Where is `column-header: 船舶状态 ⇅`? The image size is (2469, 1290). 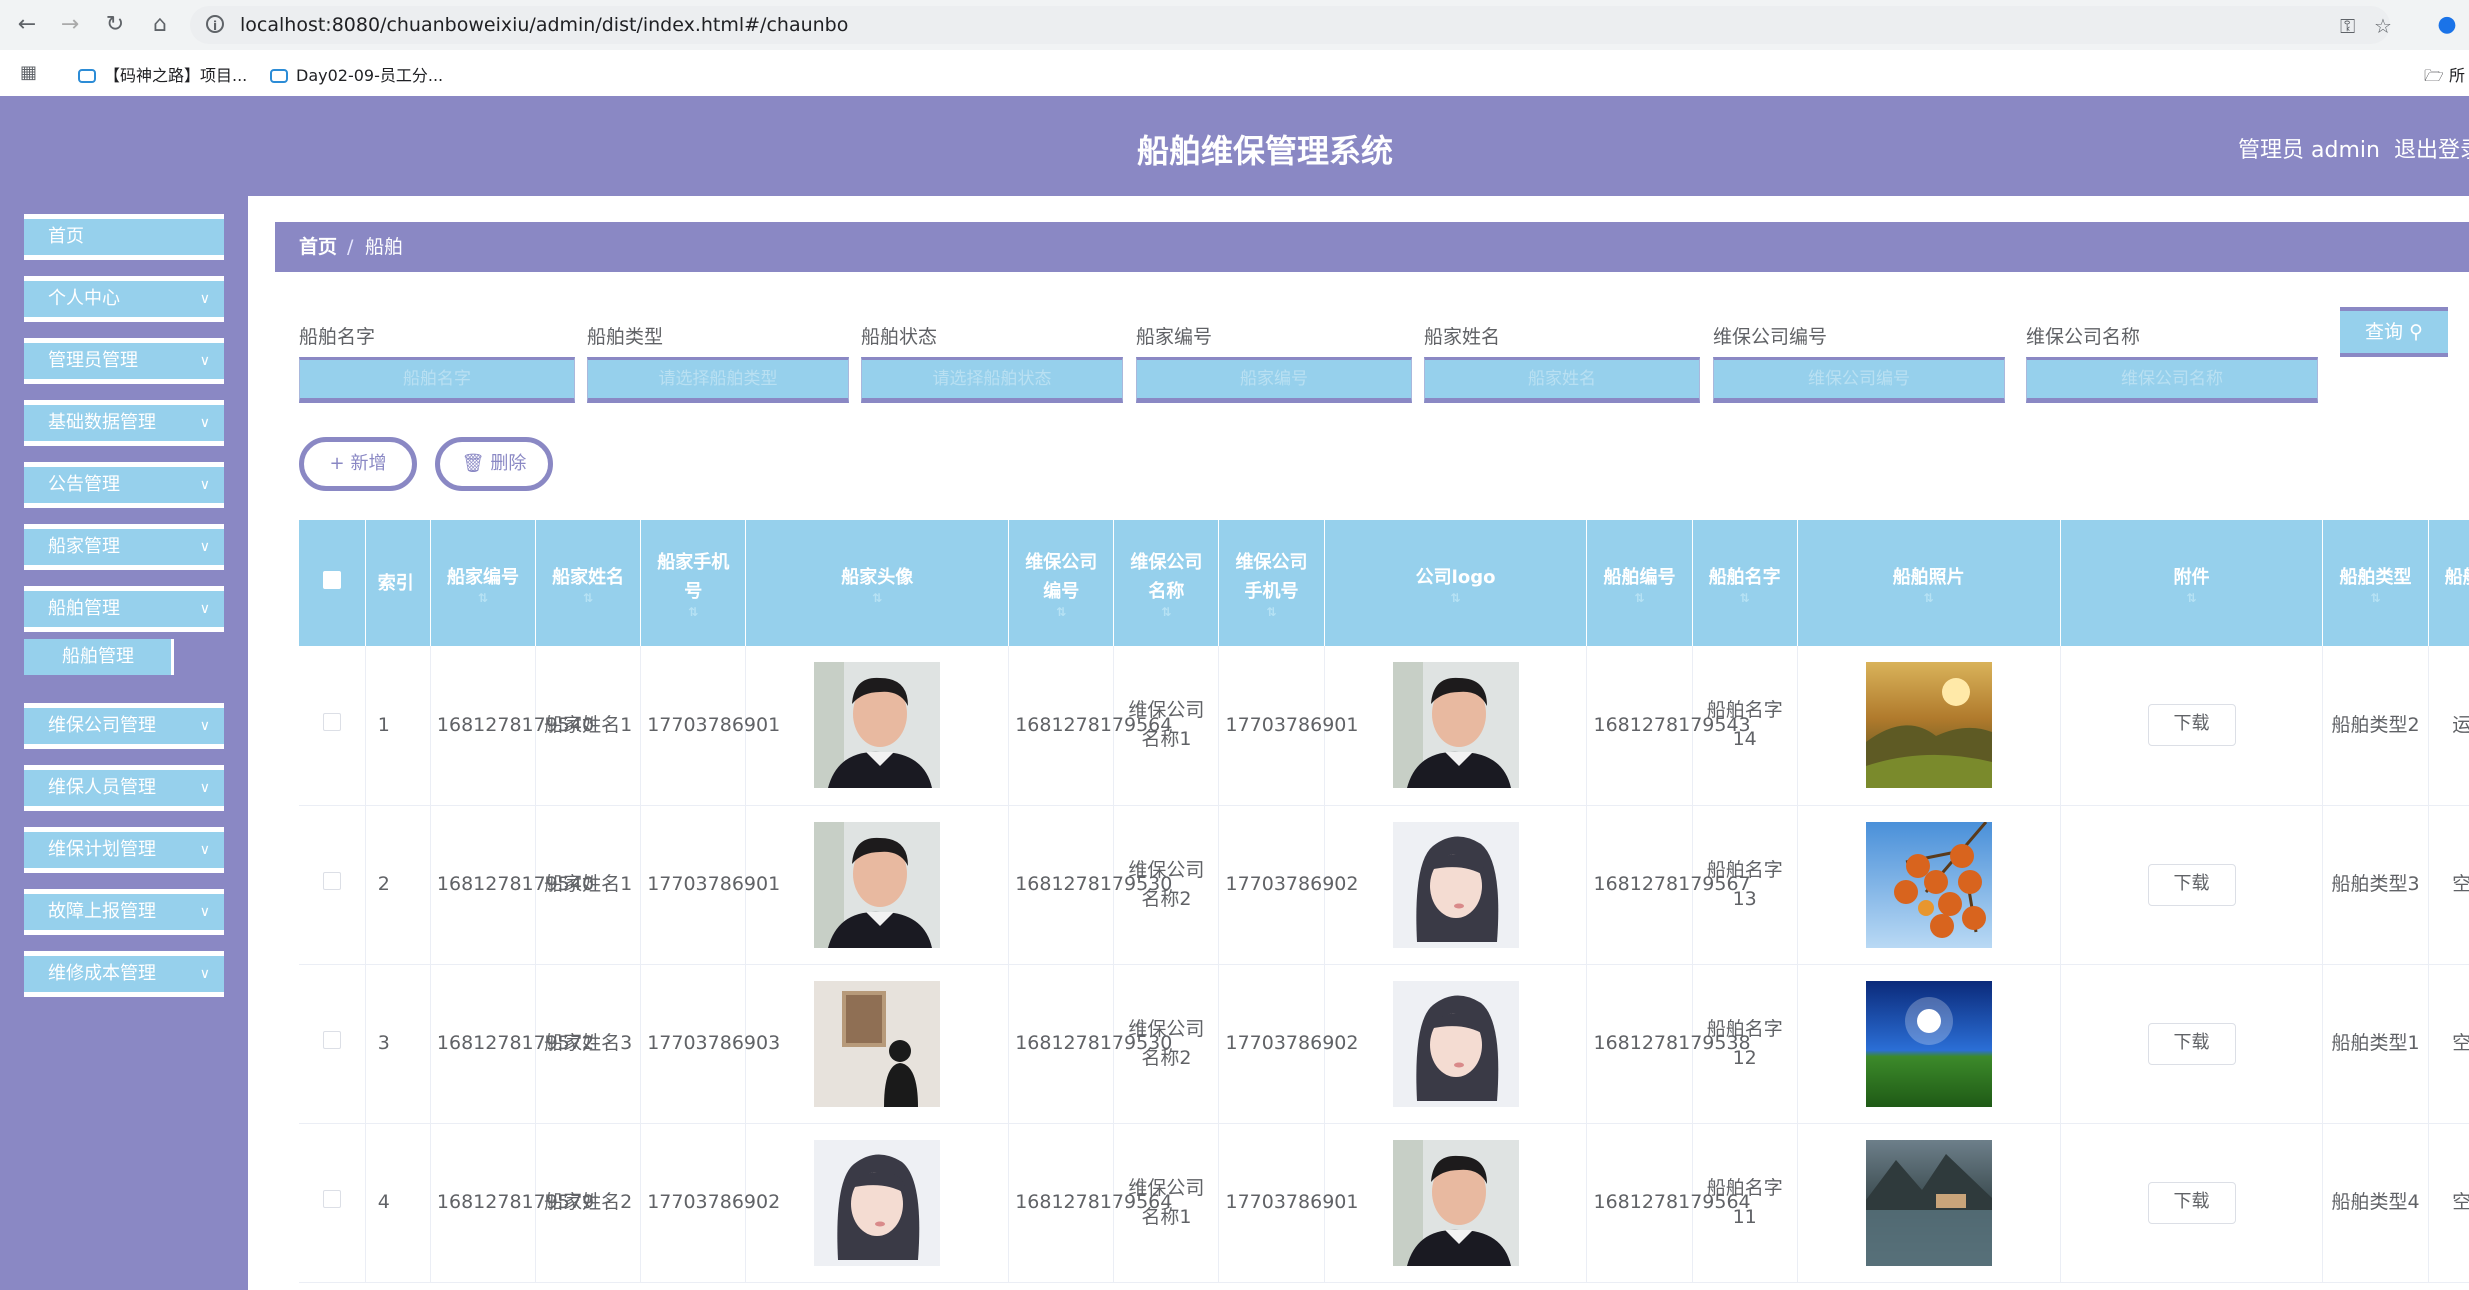
column-header: 船舶状态 ⇅ is located at coordinates (2448, 583).